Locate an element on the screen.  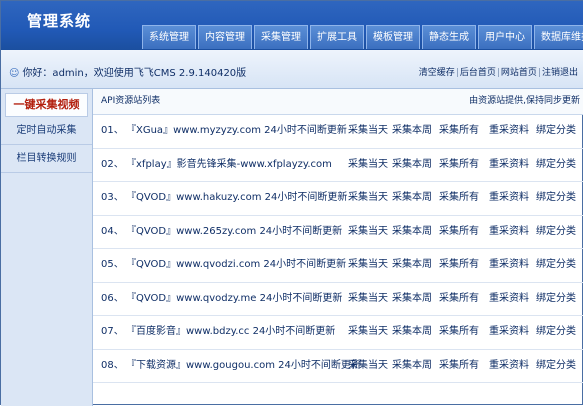
source-name: 『QVOD』www.hakuzy.com 24小时不间断更新 is located at coordinates (237, 197).